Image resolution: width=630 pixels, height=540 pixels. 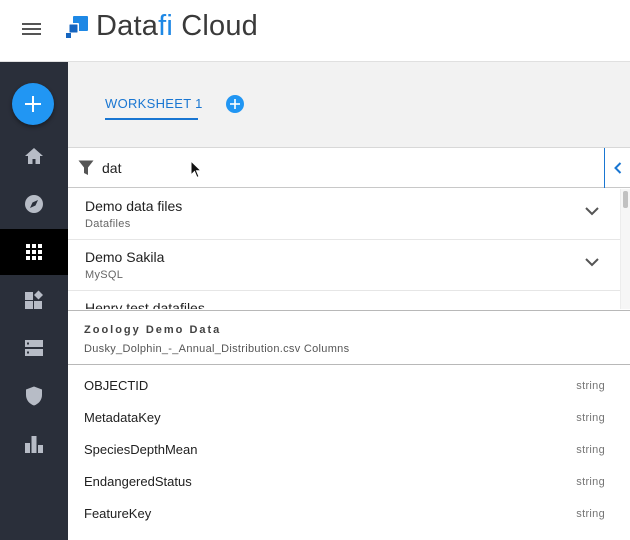 I want to click on nav-storage, so click(x=34, y=348).